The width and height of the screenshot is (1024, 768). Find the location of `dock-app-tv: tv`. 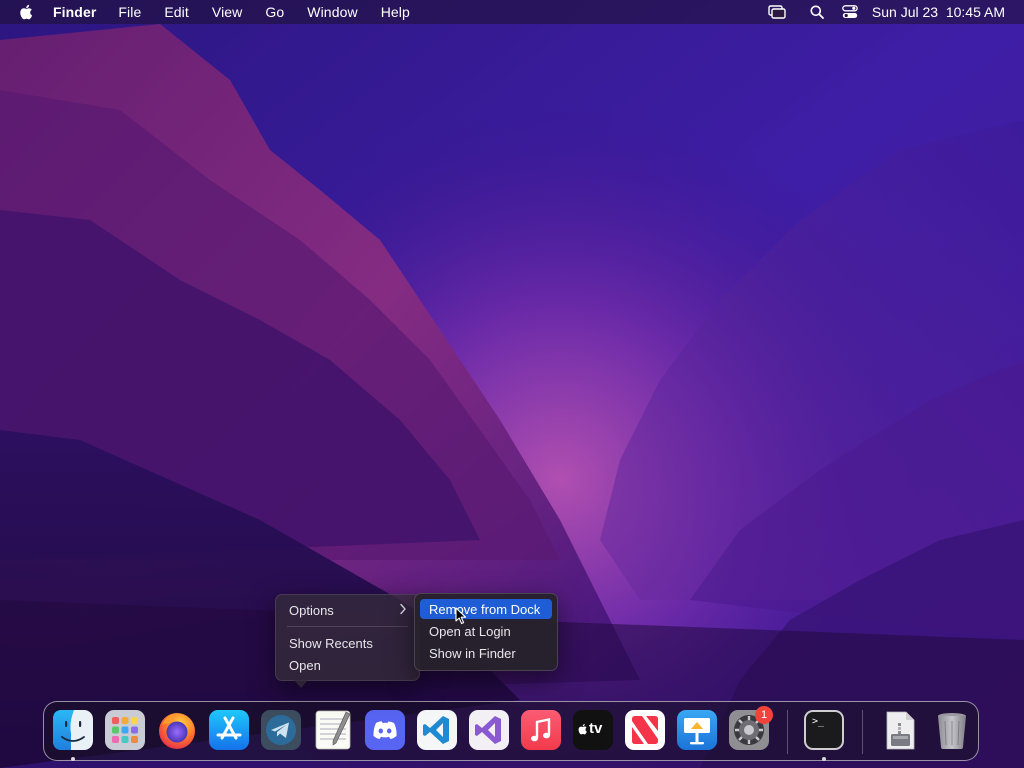

dock-app-tv: tv is located at coordinates (593, 730).